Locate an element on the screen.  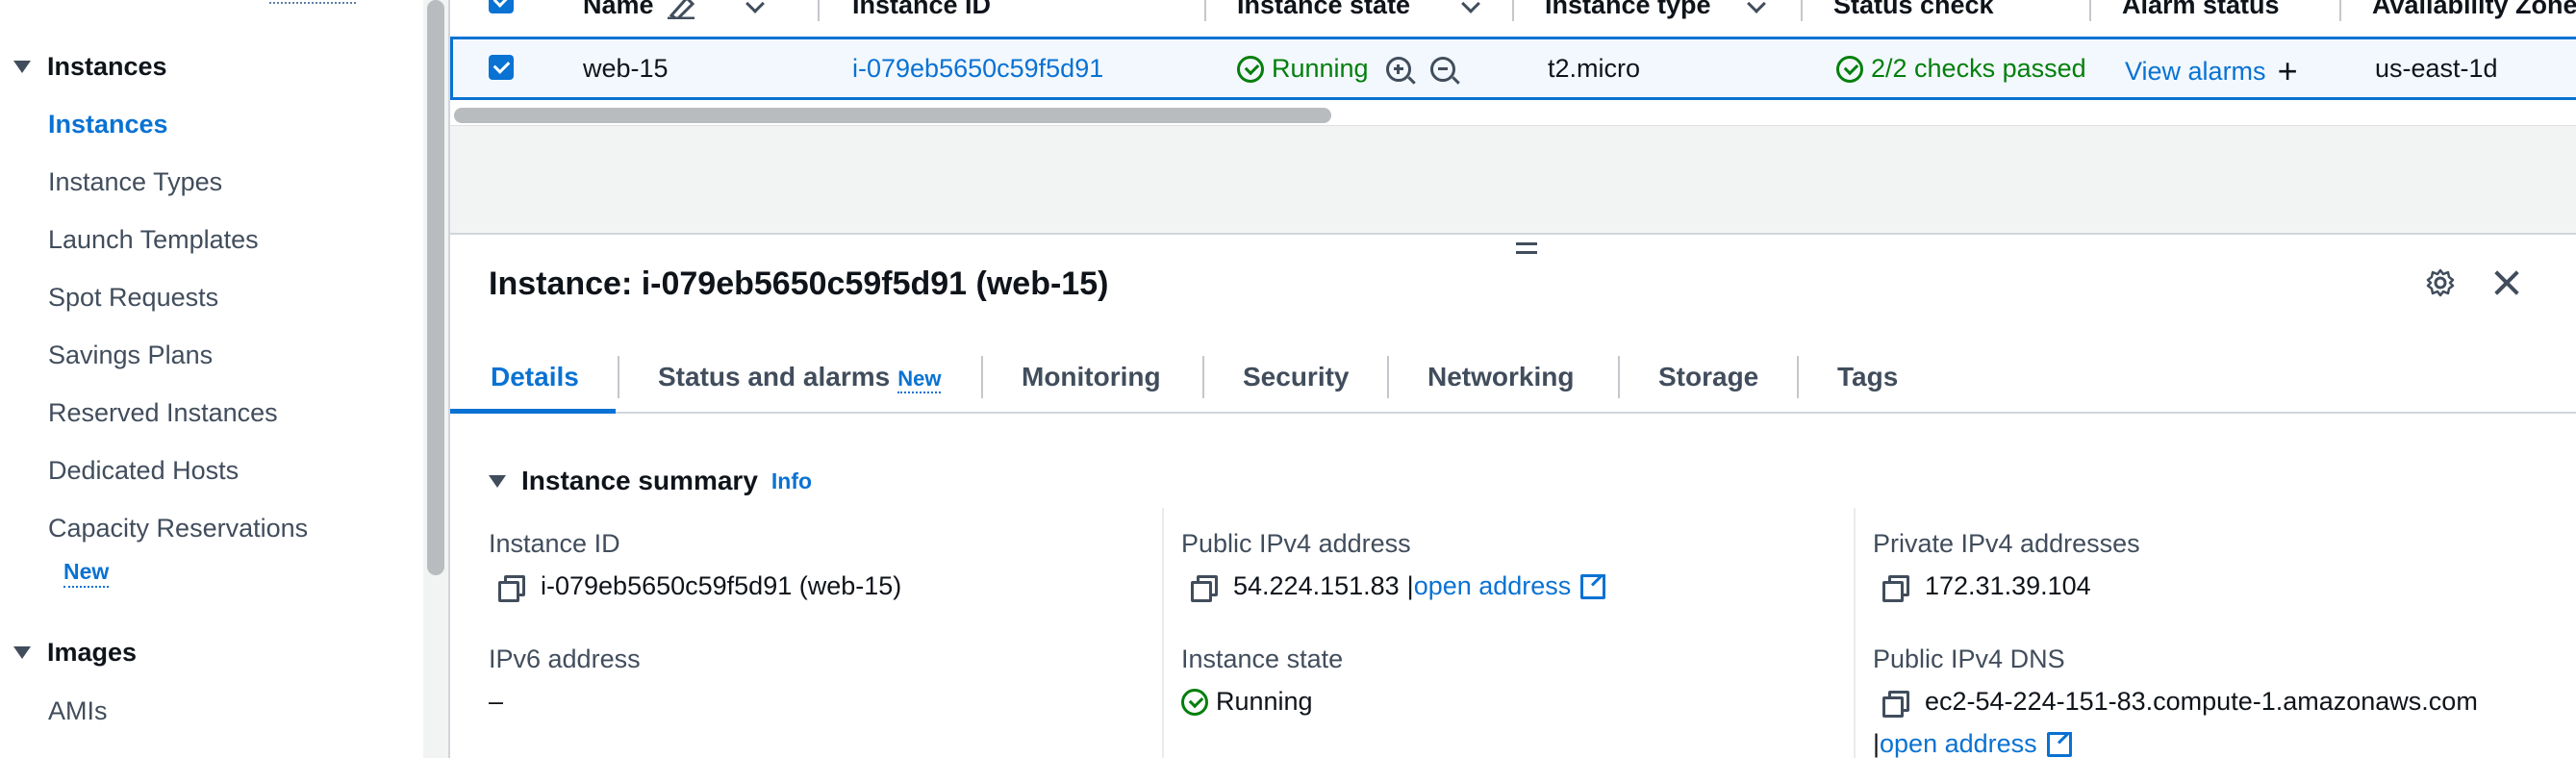
tab-details: Details is located at coordinates (535, 377).